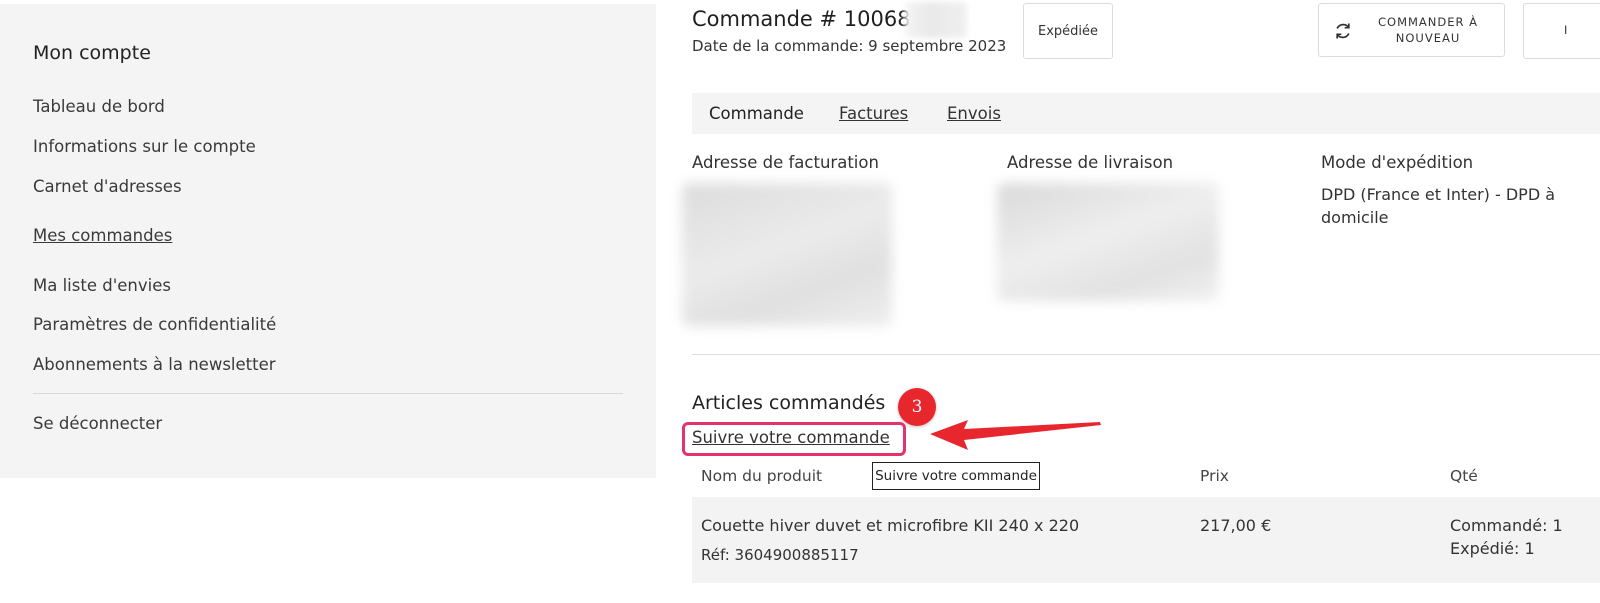 Image resolution: width=1600 pixels, height=603 pixels. I want to click on print-button: I, so click(1561, 31).